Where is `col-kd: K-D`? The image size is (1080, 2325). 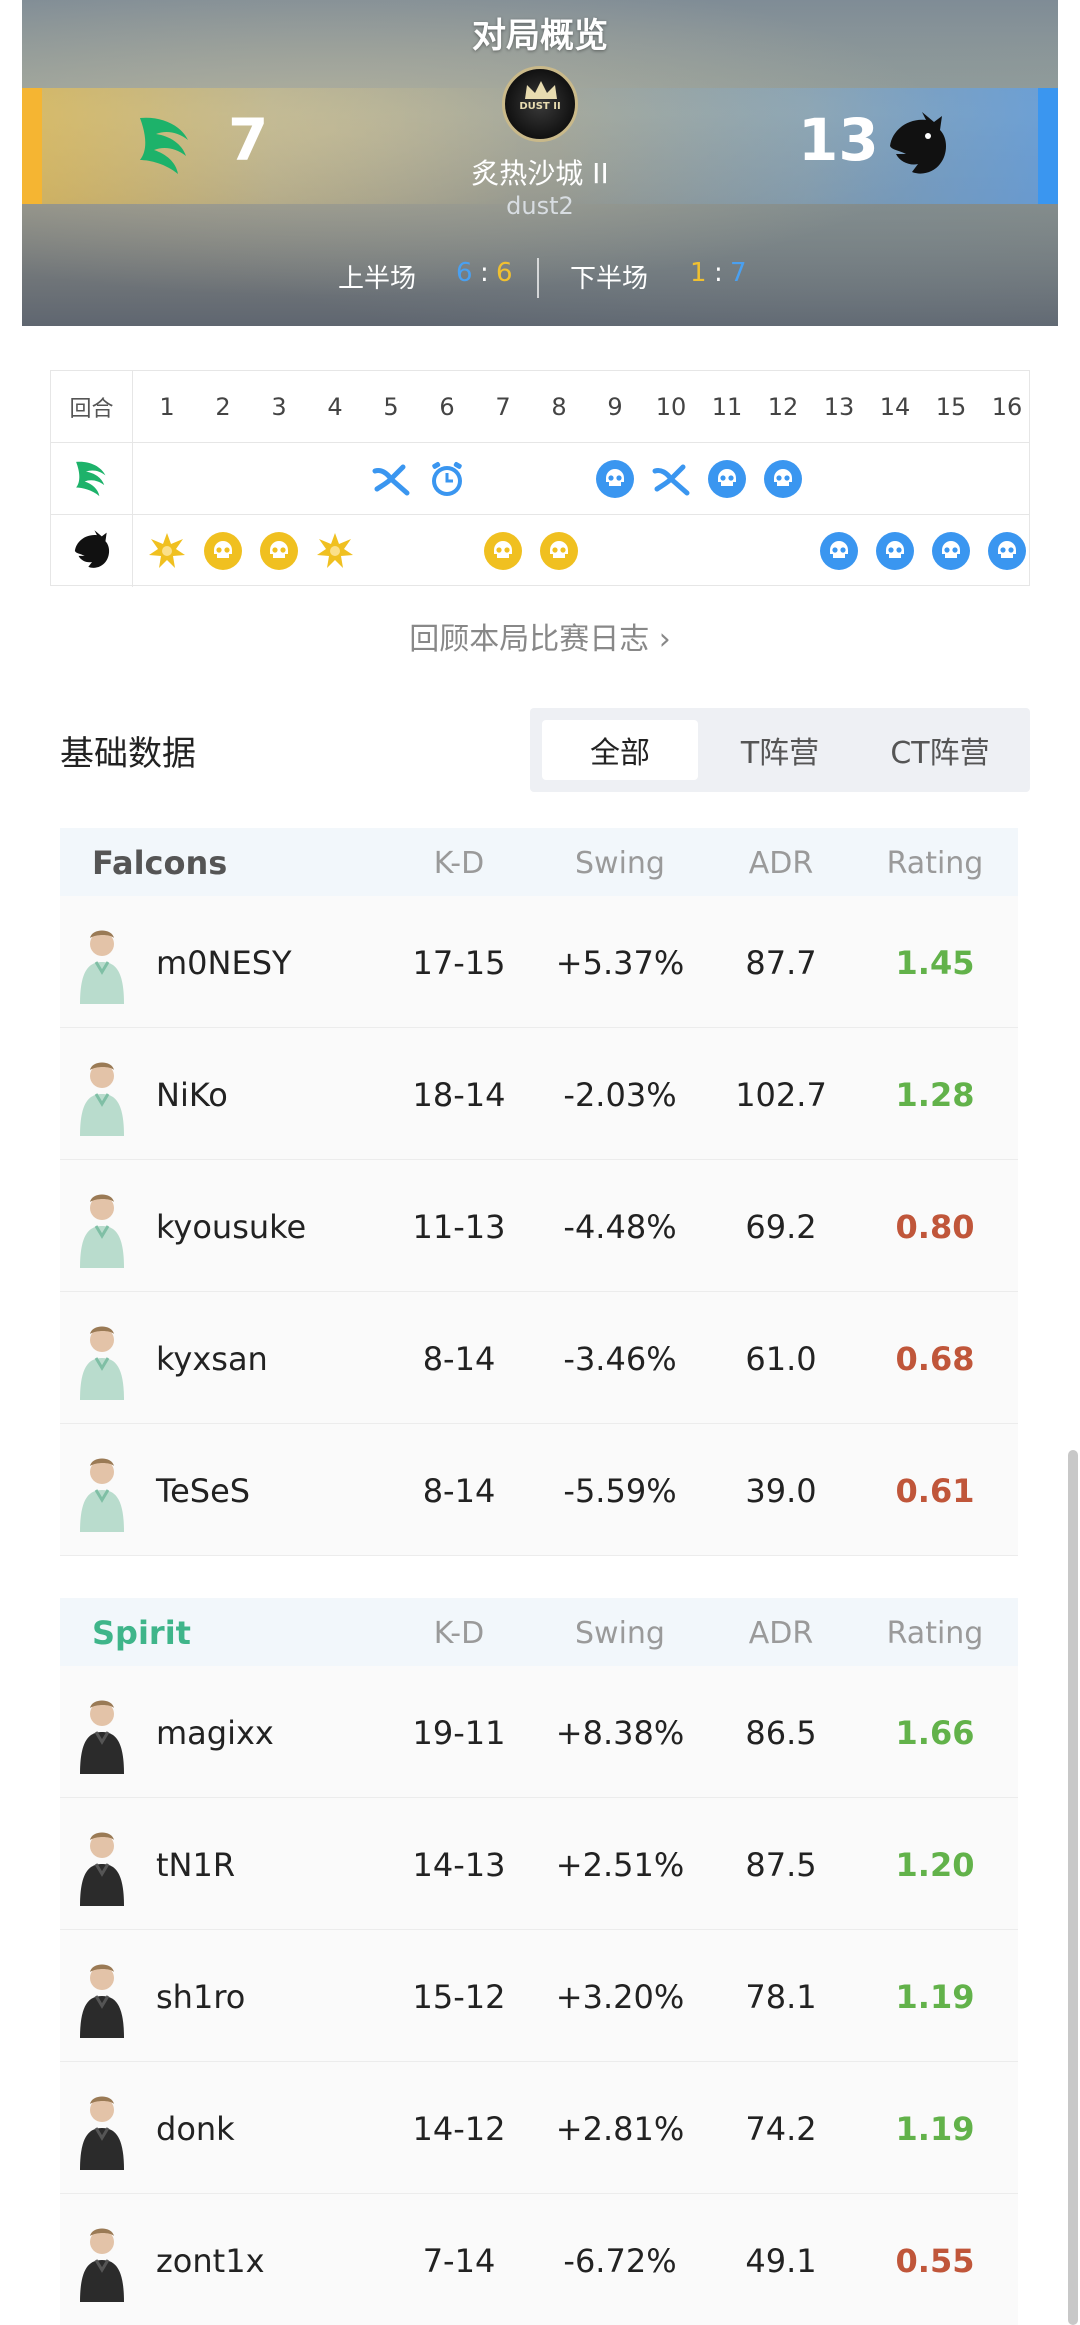
col-kd: K-D is located at coordinates (459, 1633).